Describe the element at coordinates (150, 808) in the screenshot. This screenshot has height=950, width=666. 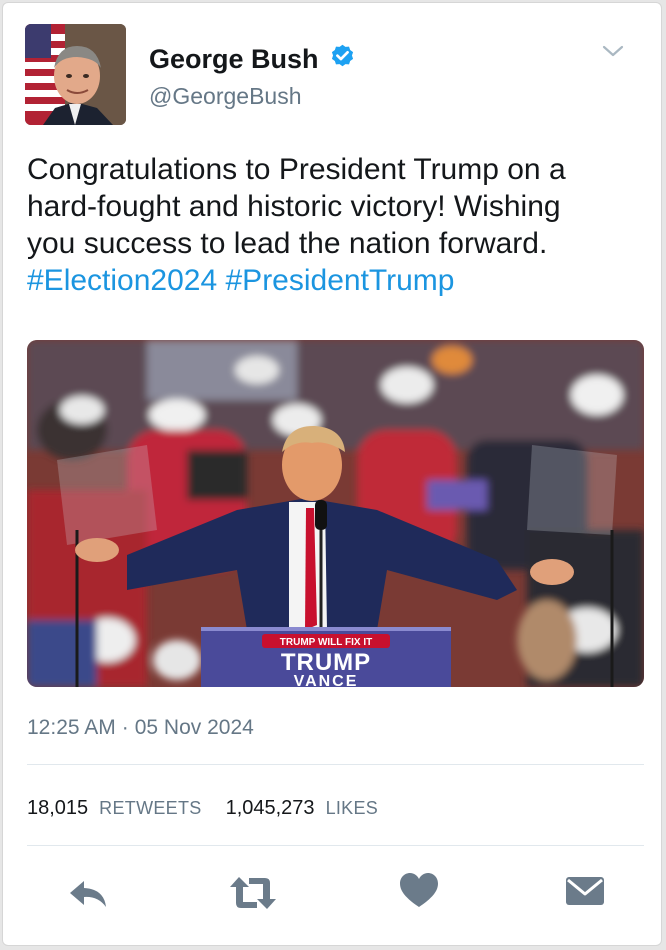
I see `retweet-label: RETWEETS` at that location.